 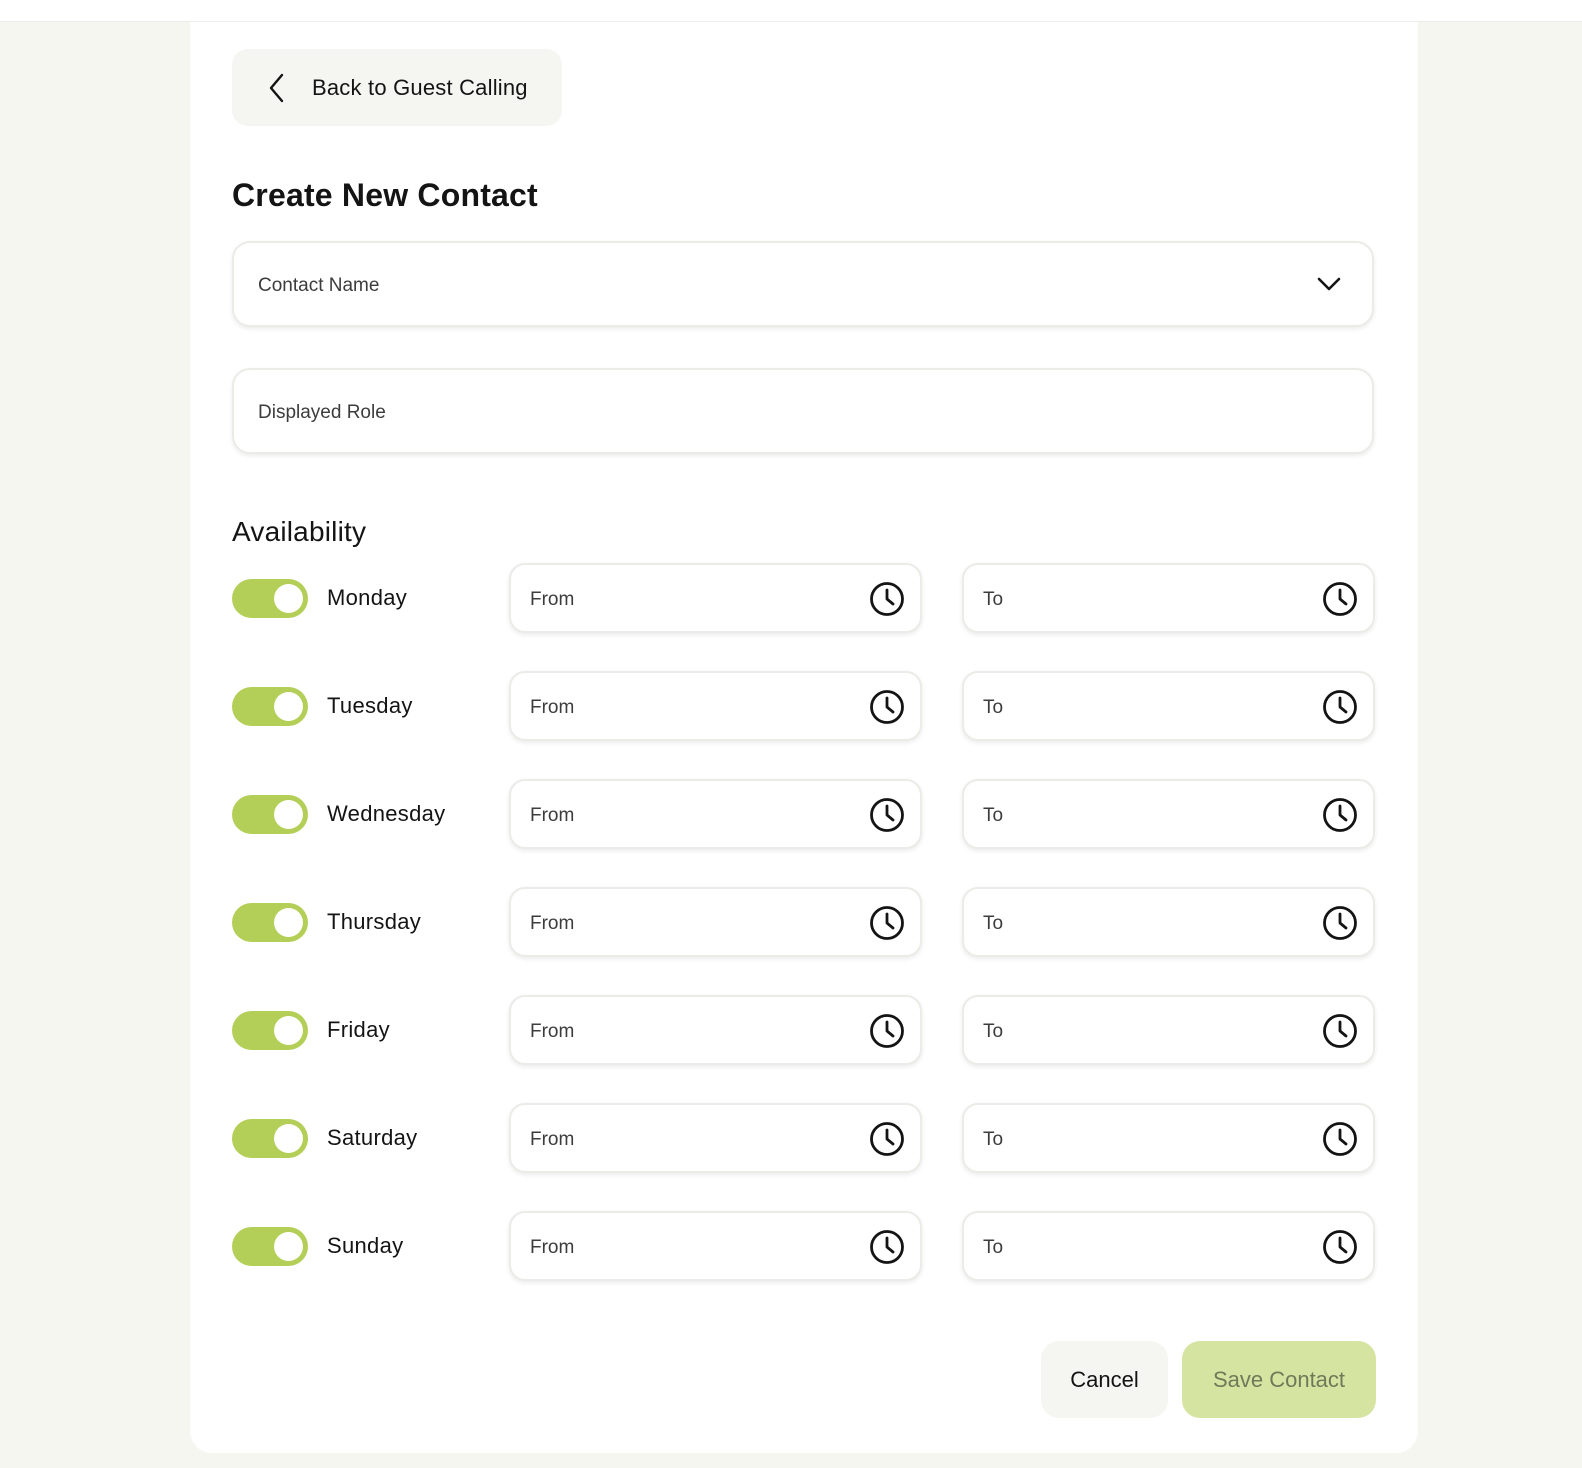 What do you see at coordinates (803, 411) in the screenshot?
I see `displayed-role-input: Displayed Role` at bounding box center [803, 411].